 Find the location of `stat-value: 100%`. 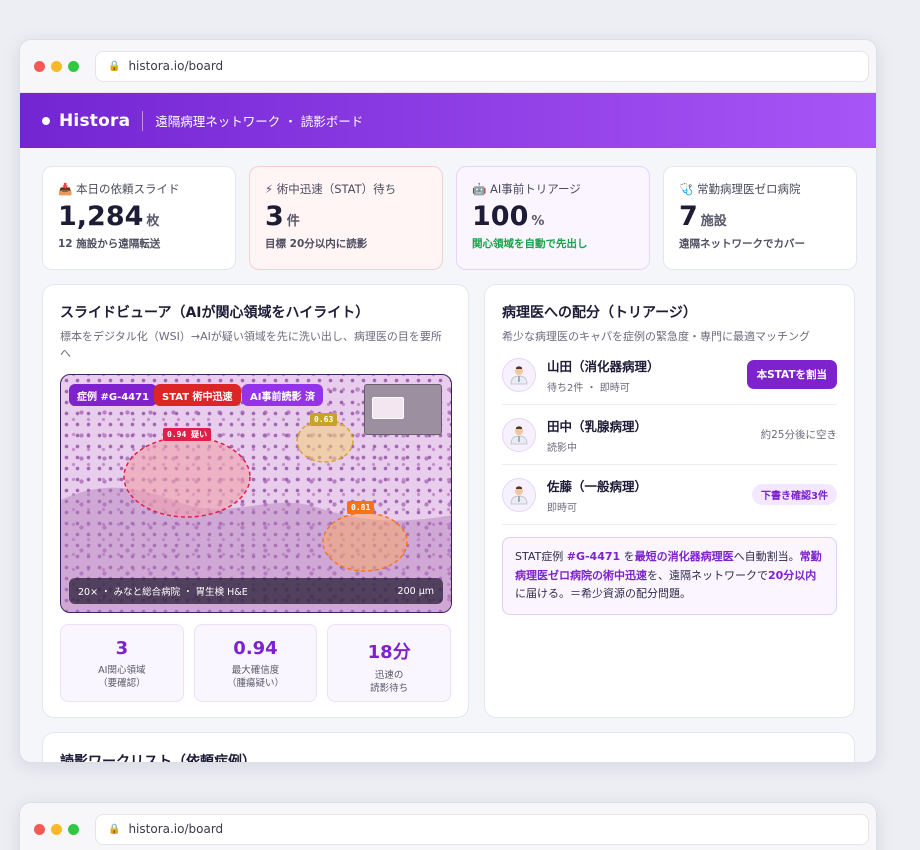

stat-value: 100% is located at coordinates (553, 216).